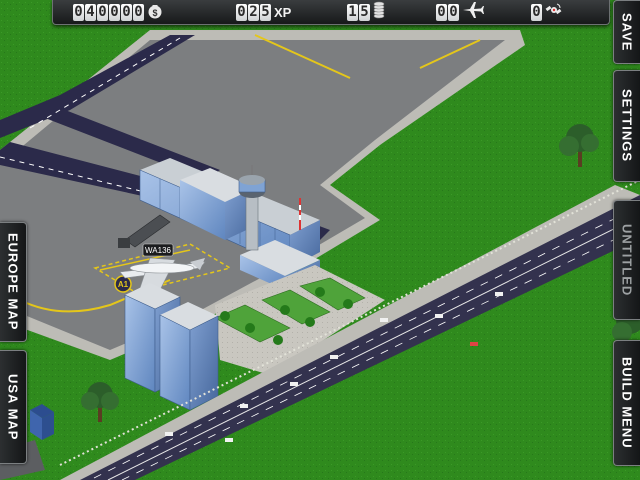 The width and height of the screenshot is (640, 480). I want to click on money-bag-icon: $, so click(155, 12).